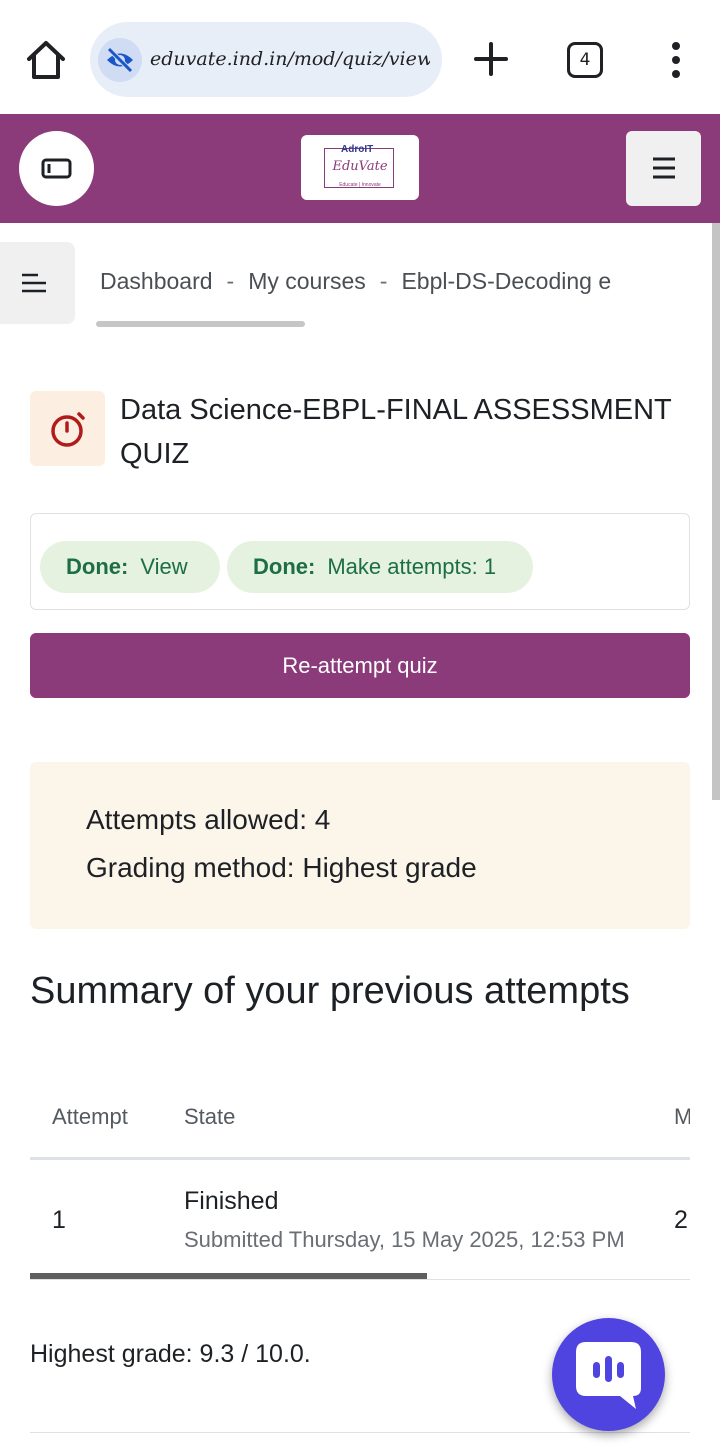  I want to click on tab-switcher-button: 4, so click(585, 60).